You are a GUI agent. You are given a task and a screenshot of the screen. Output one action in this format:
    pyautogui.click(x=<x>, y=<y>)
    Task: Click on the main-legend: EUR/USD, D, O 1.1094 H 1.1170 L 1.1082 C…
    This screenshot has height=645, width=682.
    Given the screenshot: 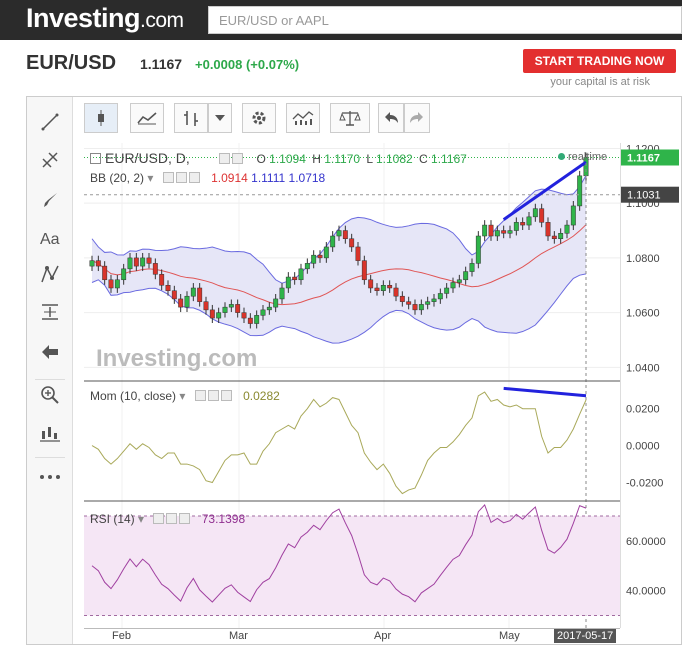 What is the action you would take?
    pyautogui.click(x=278, y=158)
    